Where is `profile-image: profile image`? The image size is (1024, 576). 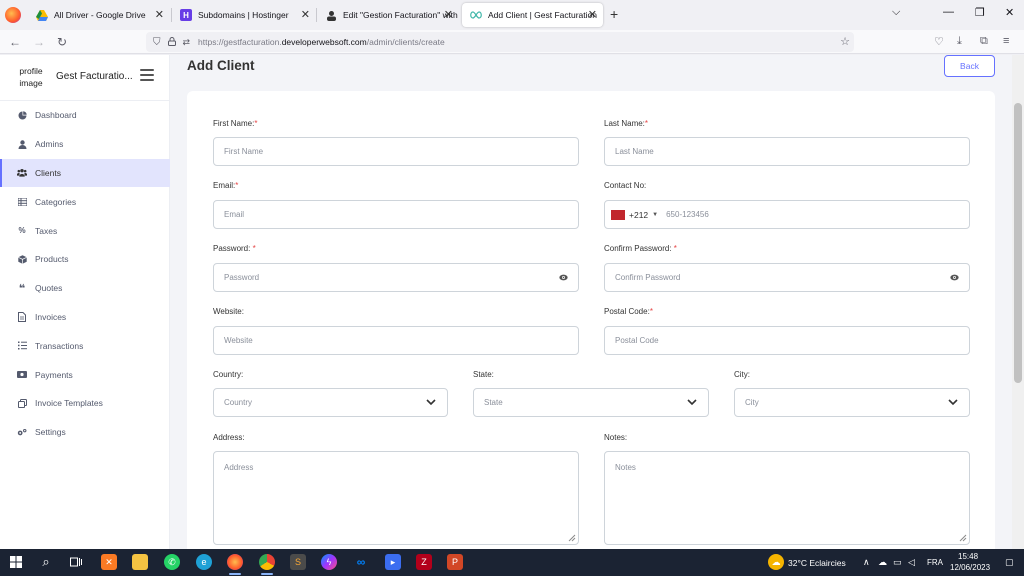
profile-image: profile image is located at coordinates (31, 77).